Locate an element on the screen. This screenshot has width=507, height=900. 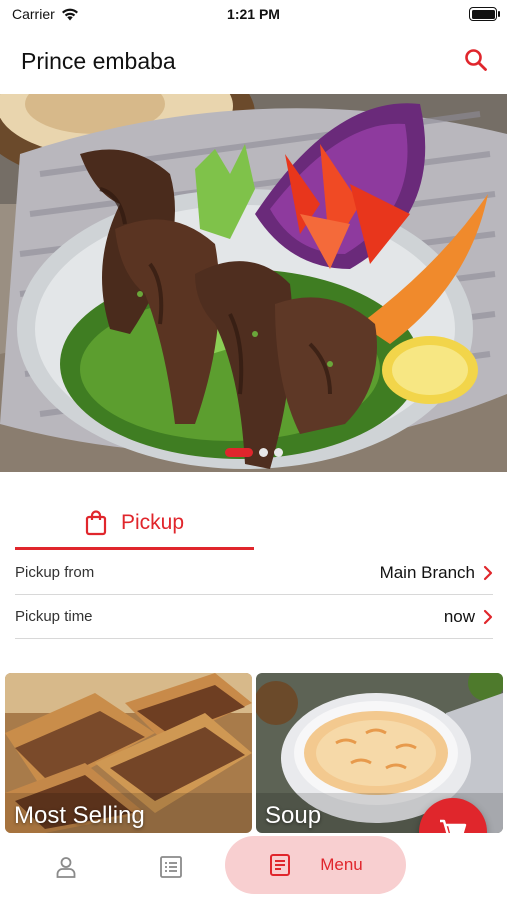
person-icon is located at coordinates (66, 867).